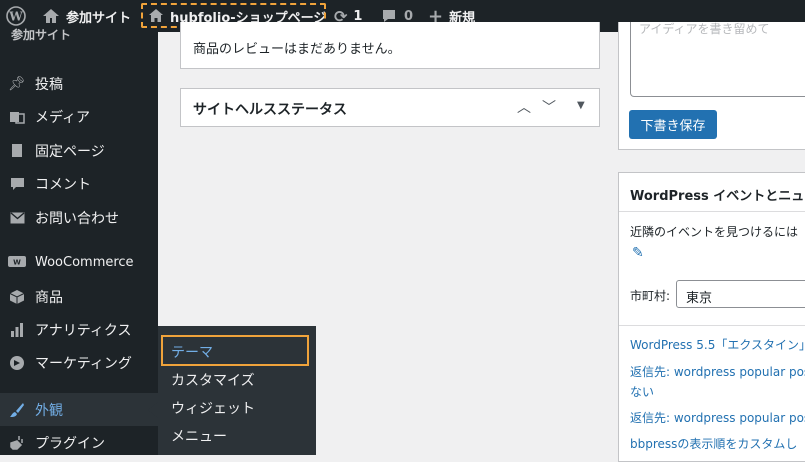 The image size is (805, 462). I want to click on submenu-item-widgets: ウィジェット, so click(237, 408).